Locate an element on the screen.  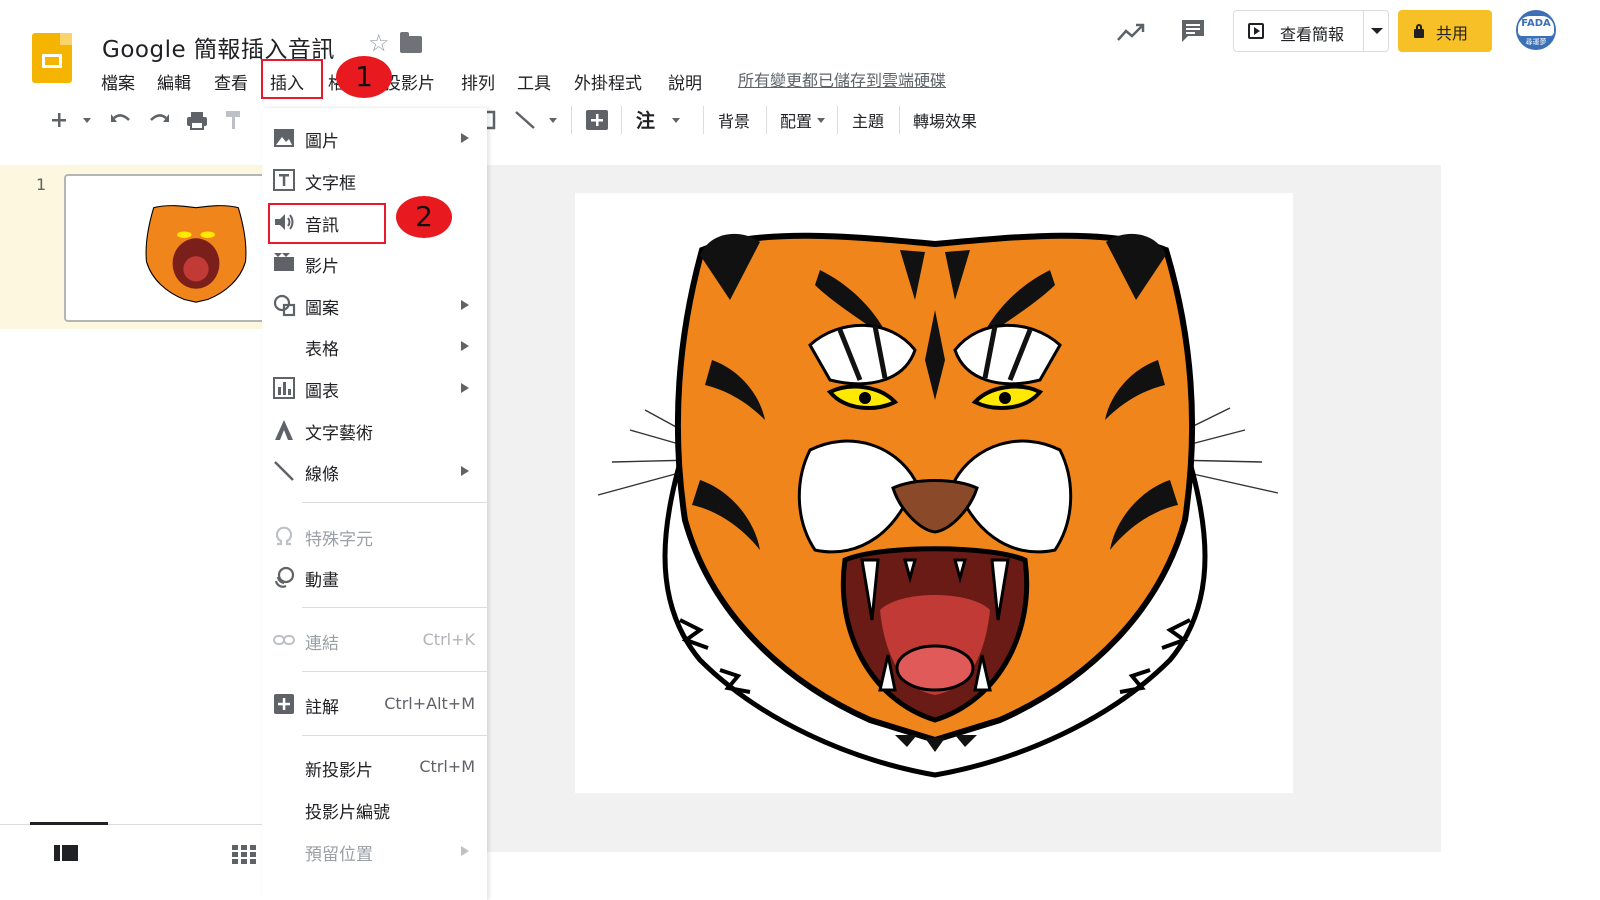
lock-icon is located at coordinates (1419, 31).